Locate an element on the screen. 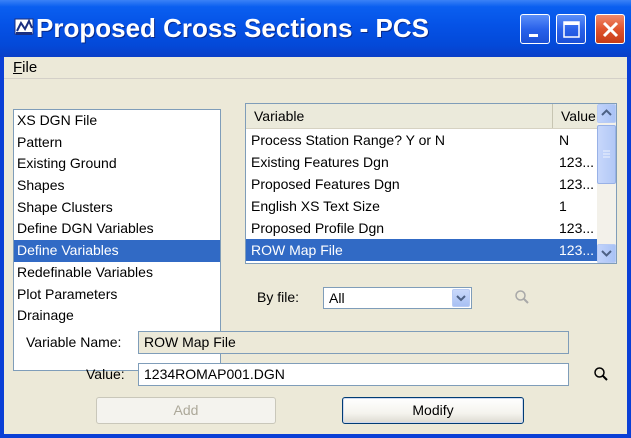 This screenshot has height=438, width=631. section-list-item: Shape Clusters is located at coordinates (117, 208).